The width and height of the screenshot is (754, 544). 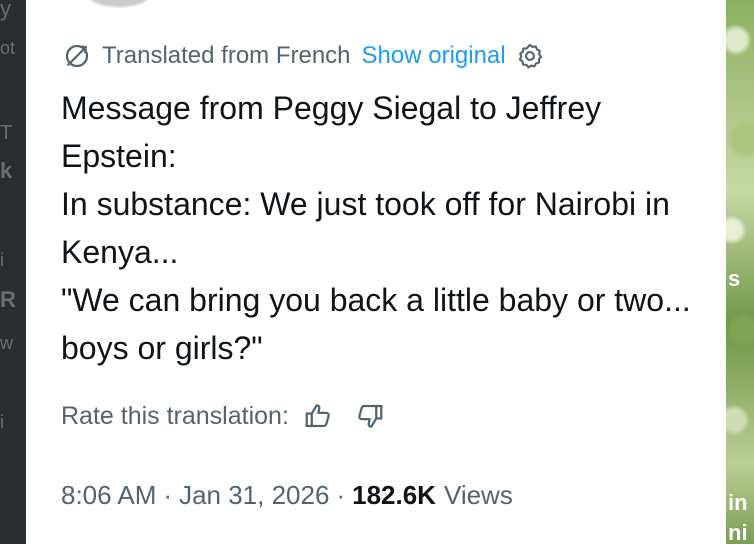 I want to click on tweet-meta: 8:06 AM · Jan 31, 2026 · 182.6K Views, so click(x=287, y=495).